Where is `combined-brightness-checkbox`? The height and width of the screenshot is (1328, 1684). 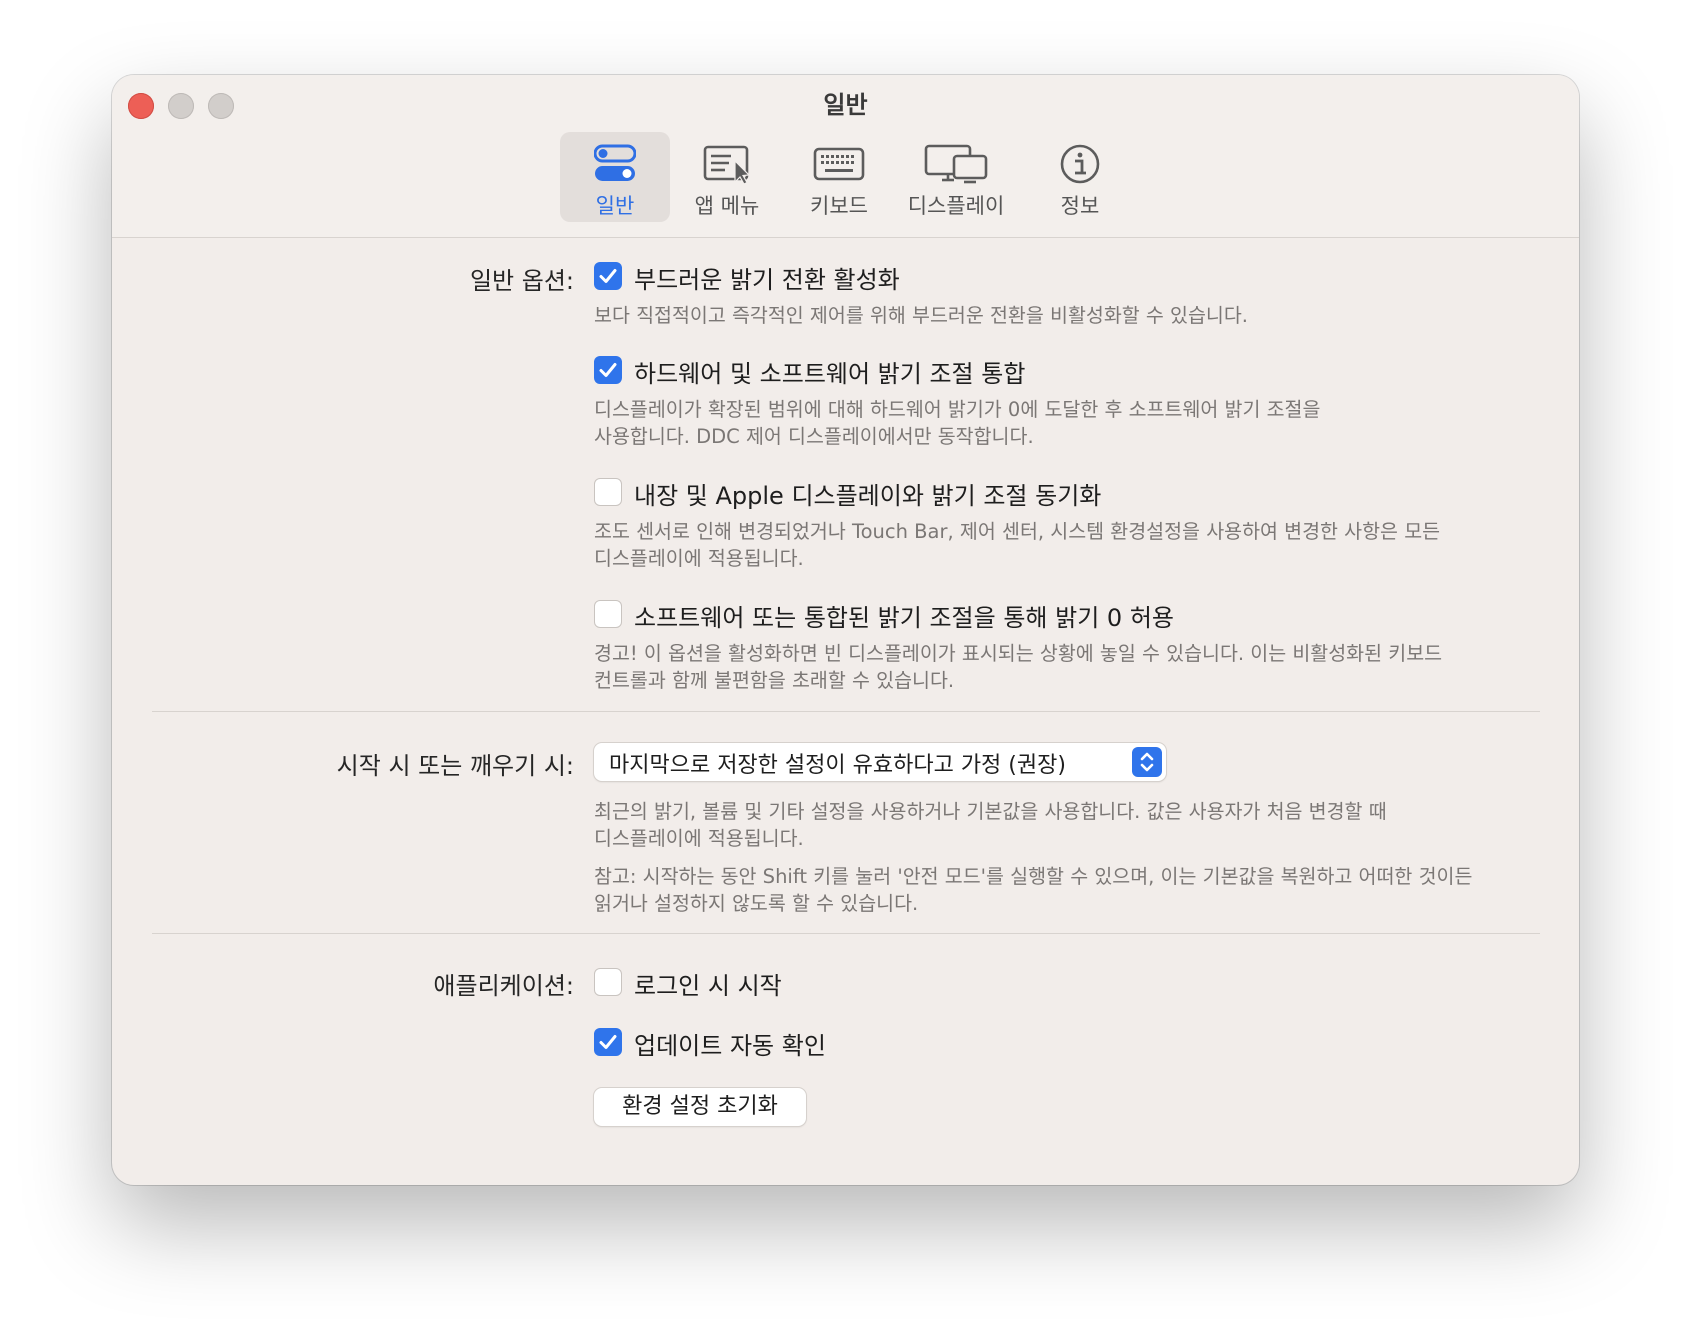 combined-brightness-checkbox is located at coordinates (608, 370).